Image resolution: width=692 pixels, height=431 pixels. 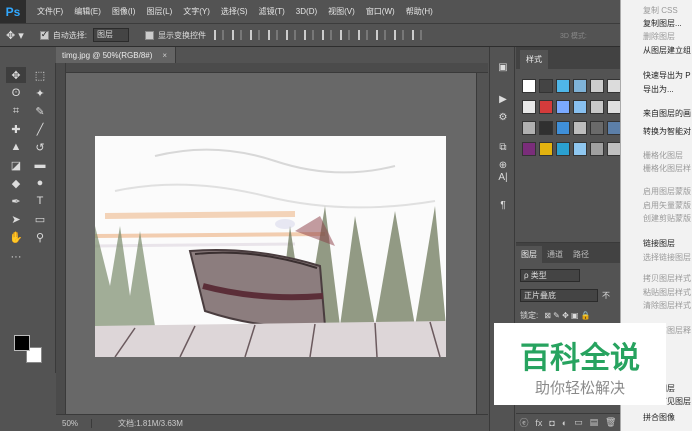 I want to click on context-menu-item: 创建剪贴蒙版, so click(x=667, y=218).